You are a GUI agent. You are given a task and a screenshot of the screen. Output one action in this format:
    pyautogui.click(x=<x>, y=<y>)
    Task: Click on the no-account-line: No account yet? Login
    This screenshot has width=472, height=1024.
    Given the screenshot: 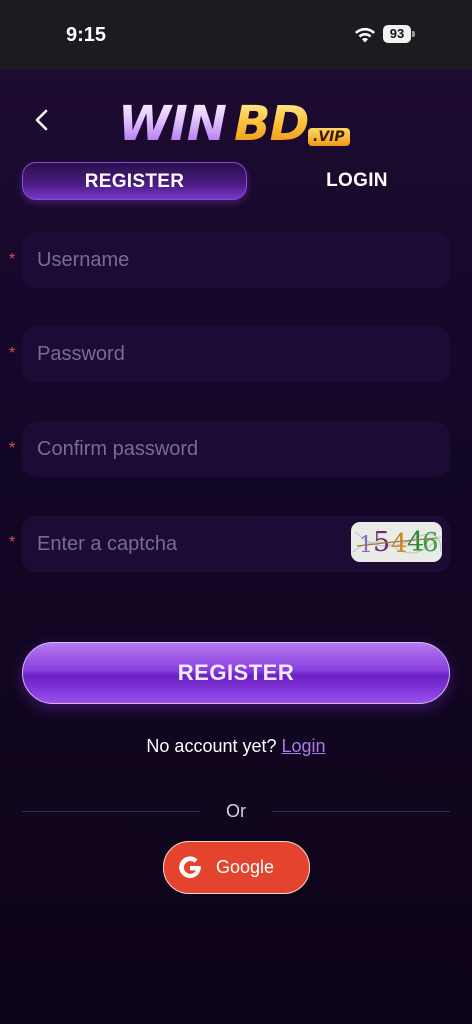 What is the action you would take?
    pyautogui.click(x=236, y=746)
    